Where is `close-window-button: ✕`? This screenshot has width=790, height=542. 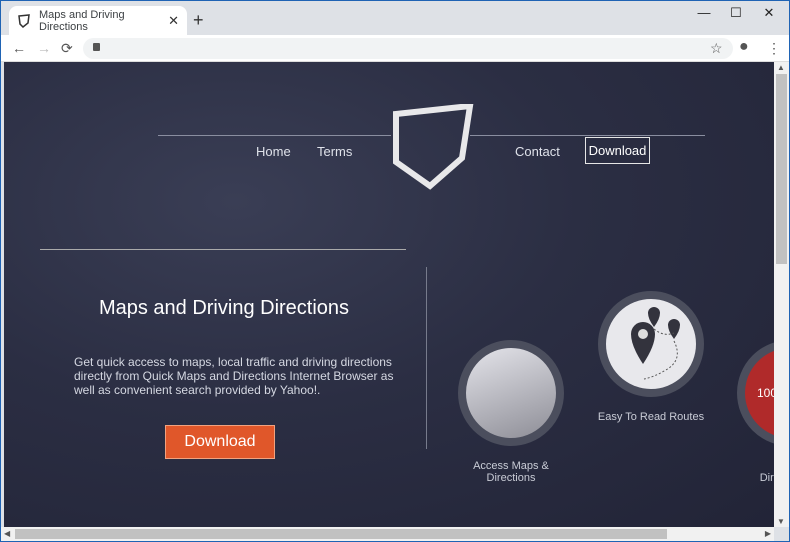 close-window-button: ✕ is located at coordinates (769, 13).